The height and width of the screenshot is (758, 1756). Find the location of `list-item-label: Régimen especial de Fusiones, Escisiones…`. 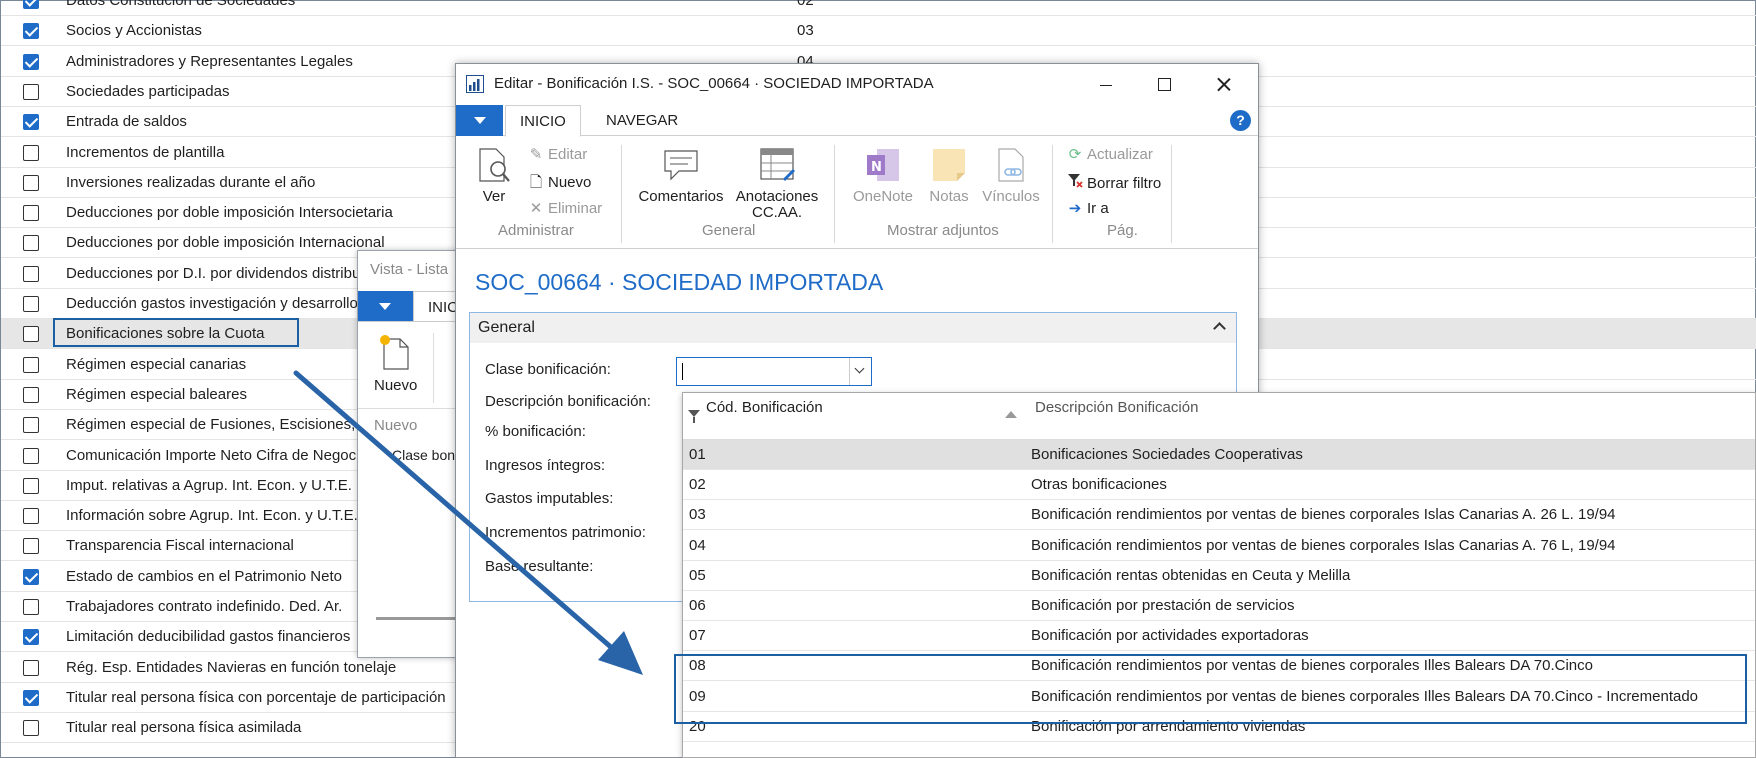

list-item-label: Régimen especial de Fusiones, Escisiones… is located at coordinates (211, 425).